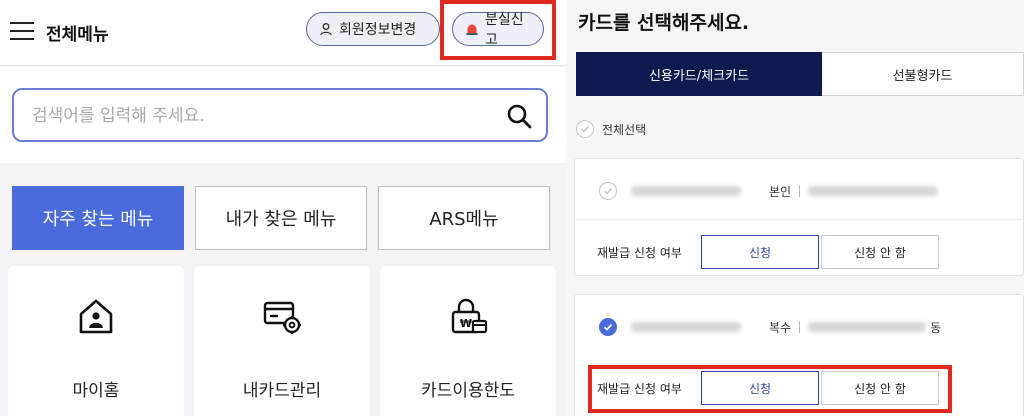 The image size is (1024, 416). What do you see at coordinates (468, 391) in the screenshot?
I see `menu-card-label: 카드이용한도` at bounding box center [468, 391].